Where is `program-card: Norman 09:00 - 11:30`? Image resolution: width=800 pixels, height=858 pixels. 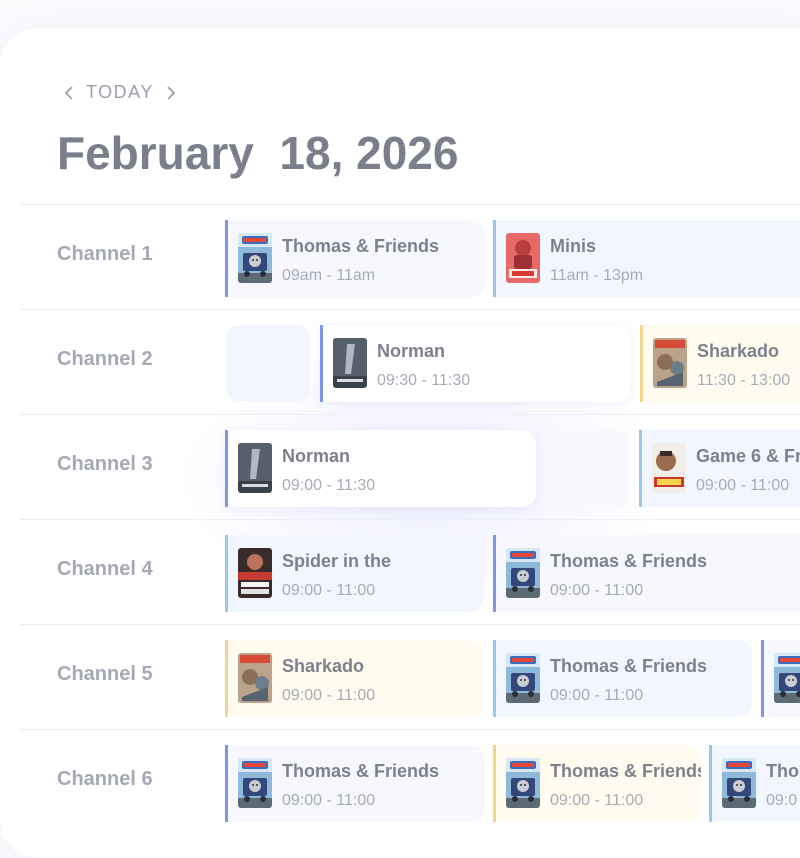 program-card: Norman 09:00 - 11:30 is located at coordinates (380, 468).